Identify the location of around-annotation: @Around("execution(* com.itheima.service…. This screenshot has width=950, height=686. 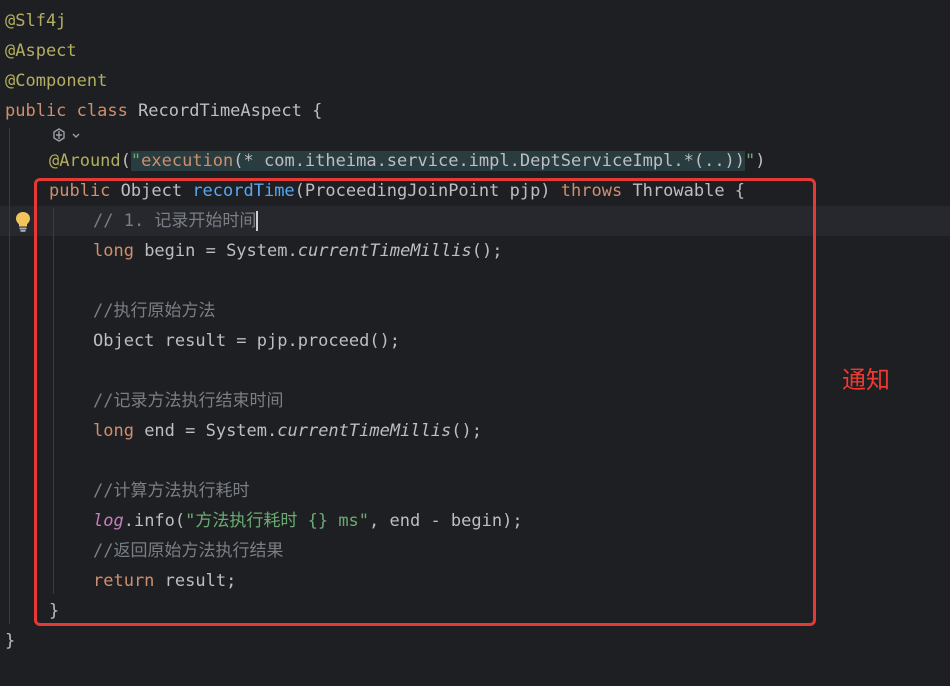
(407, 161).